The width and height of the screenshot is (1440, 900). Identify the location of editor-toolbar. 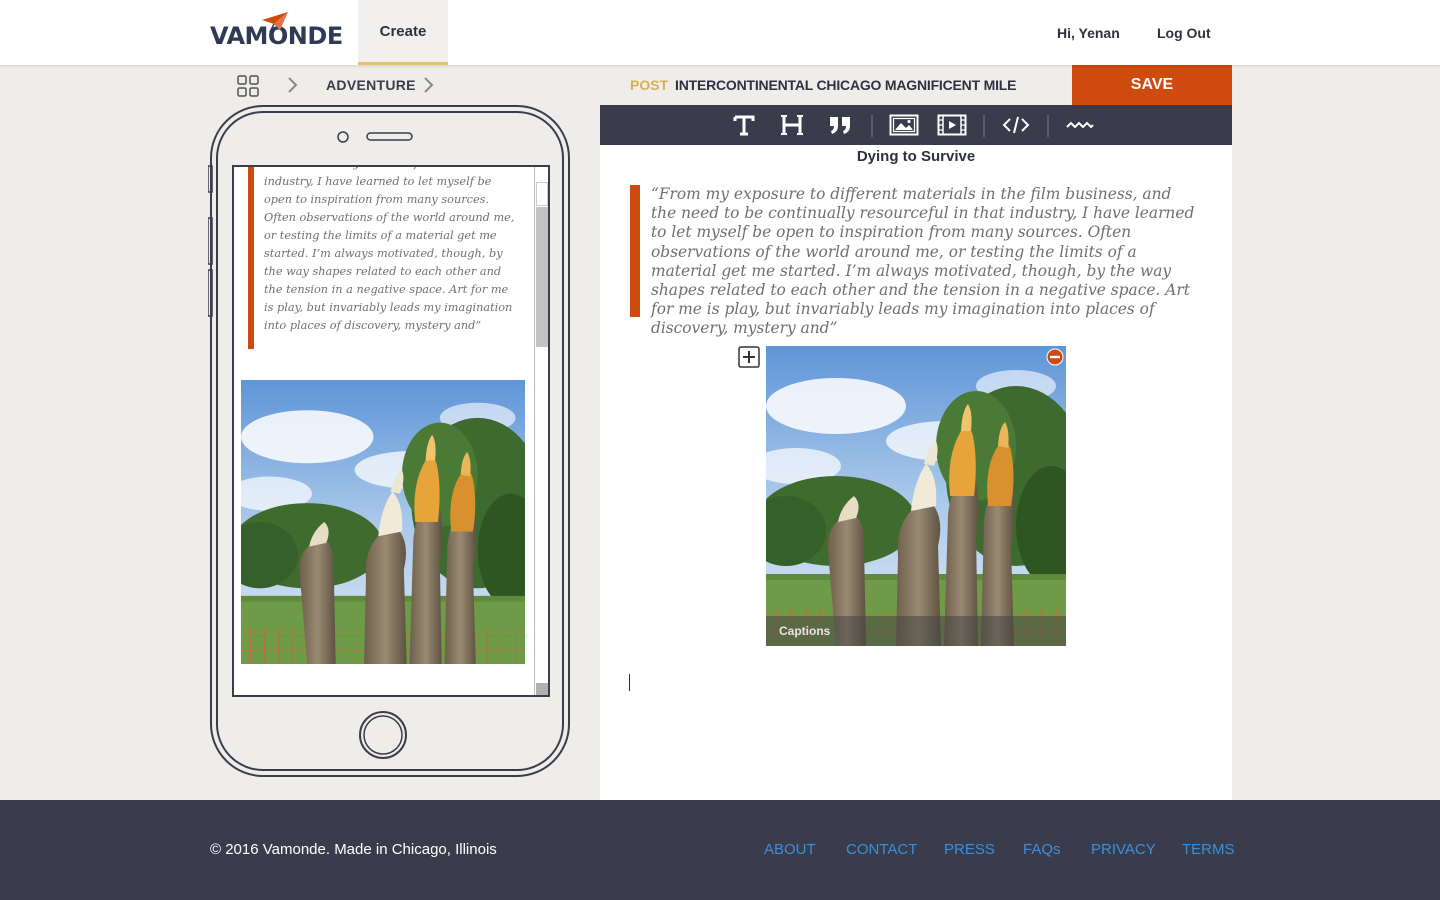
(916, 125).